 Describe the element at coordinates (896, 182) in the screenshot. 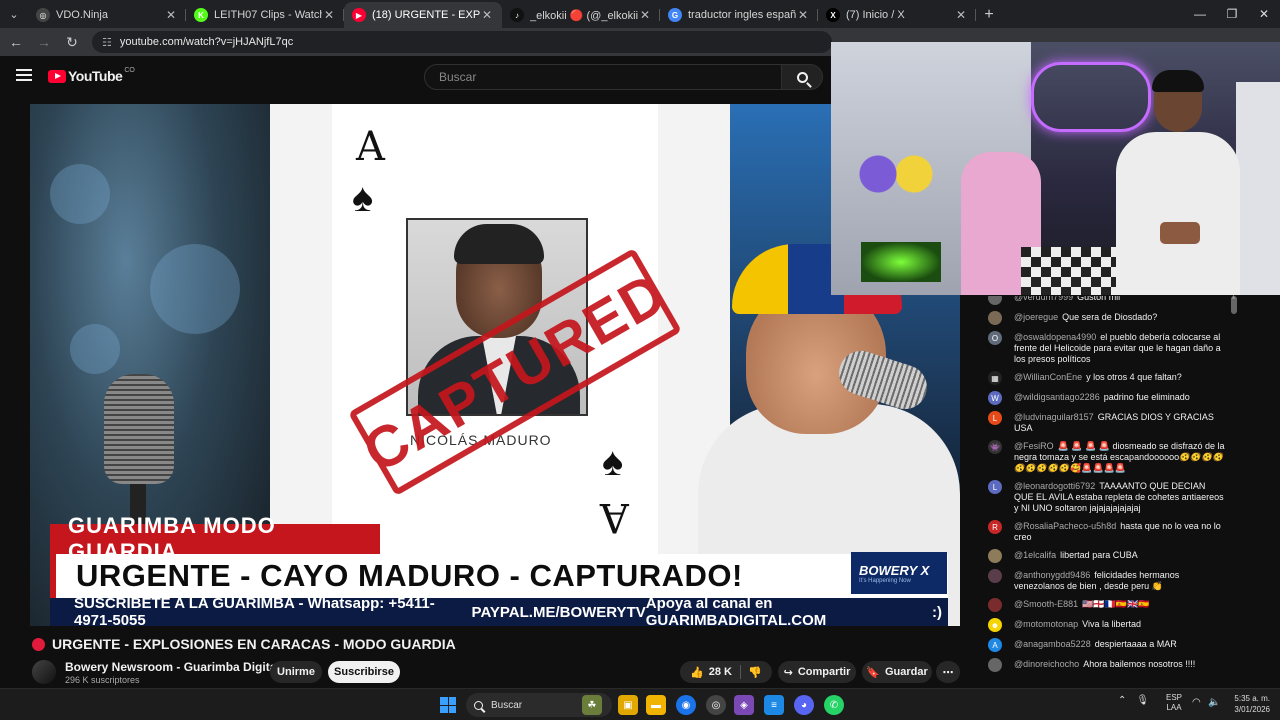

I see `figurines` at that location.